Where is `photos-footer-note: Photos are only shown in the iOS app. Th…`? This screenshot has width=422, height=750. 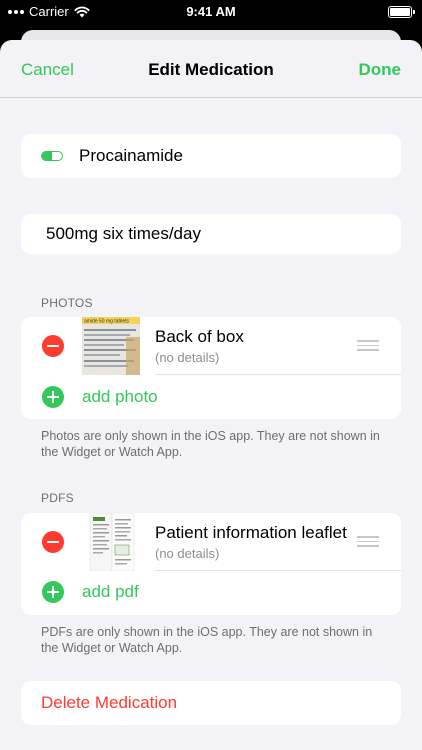
photos-footer-note: Photos are only shown in the iOS app. Th… is located at coordinates (210, 444).